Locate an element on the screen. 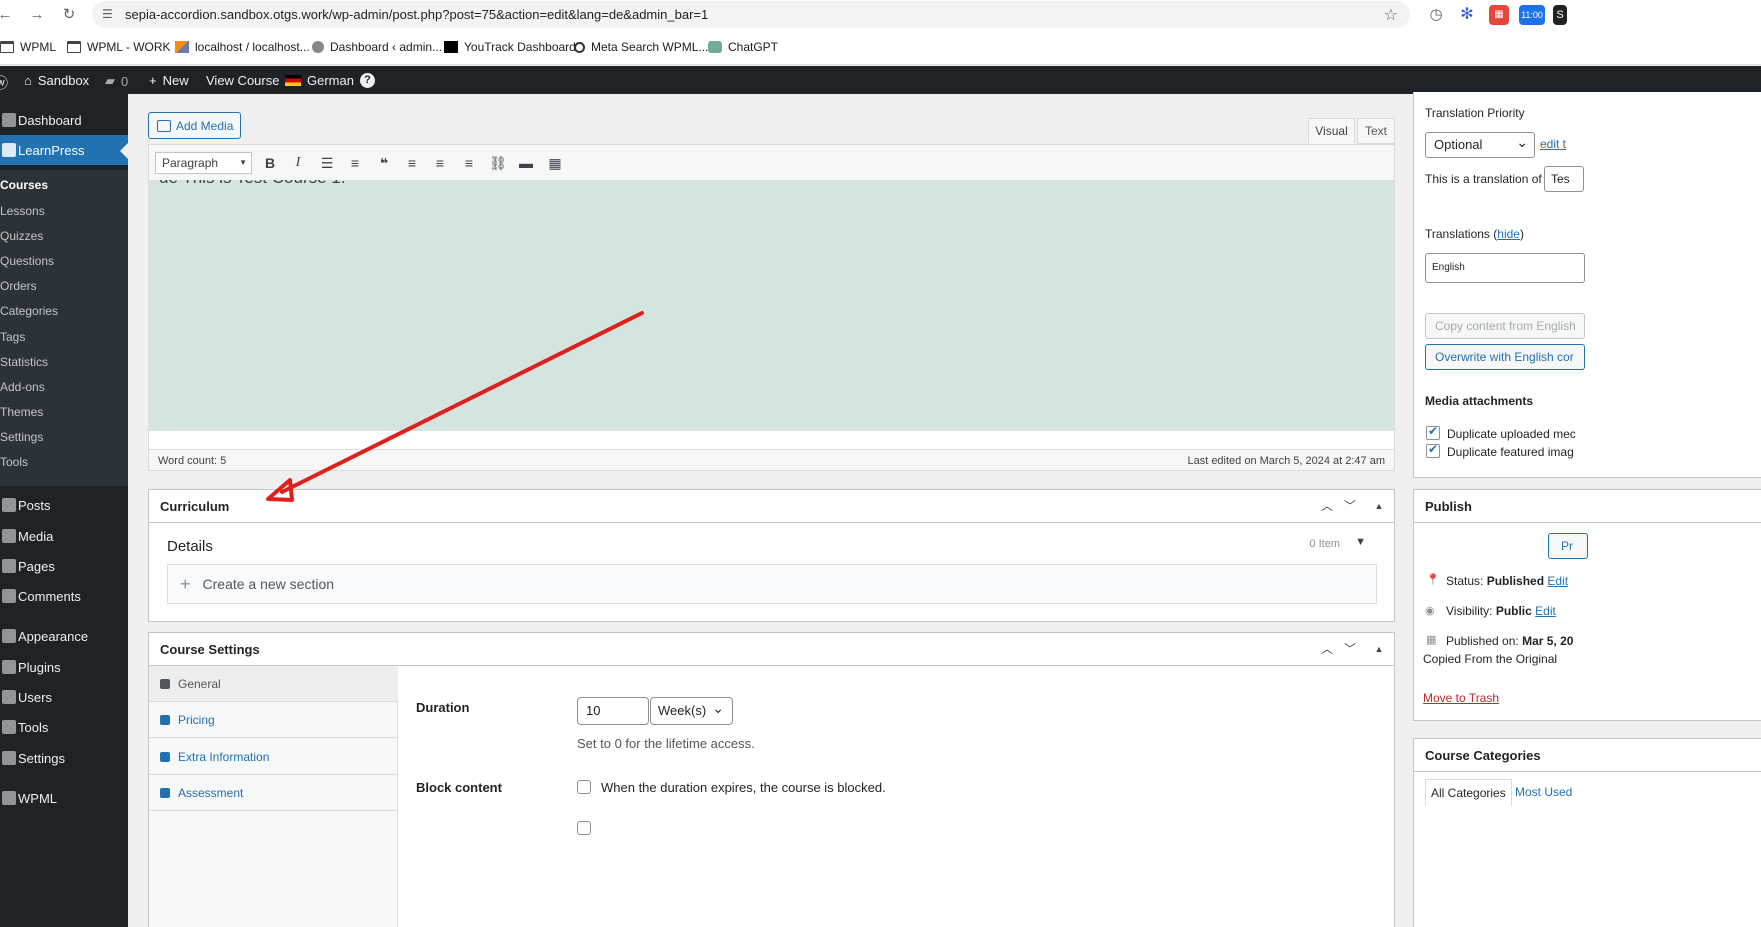  link-icon: ⛓ is located at coordinates (498, 163).